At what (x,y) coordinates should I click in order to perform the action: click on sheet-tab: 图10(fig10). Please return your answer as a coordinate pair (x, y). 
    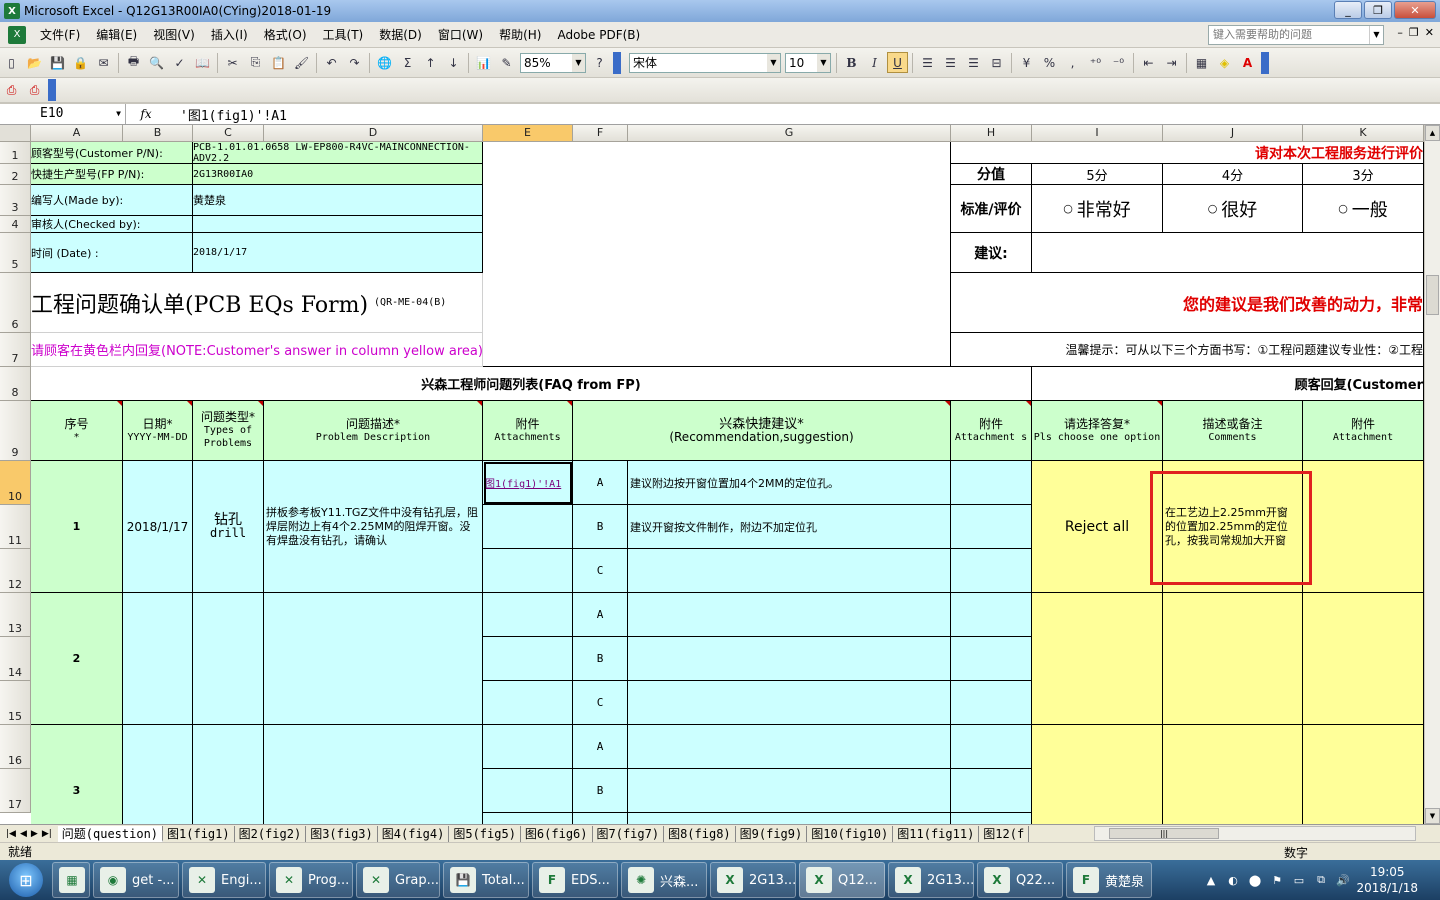
    Looking at the image, I should click on (850, 833).